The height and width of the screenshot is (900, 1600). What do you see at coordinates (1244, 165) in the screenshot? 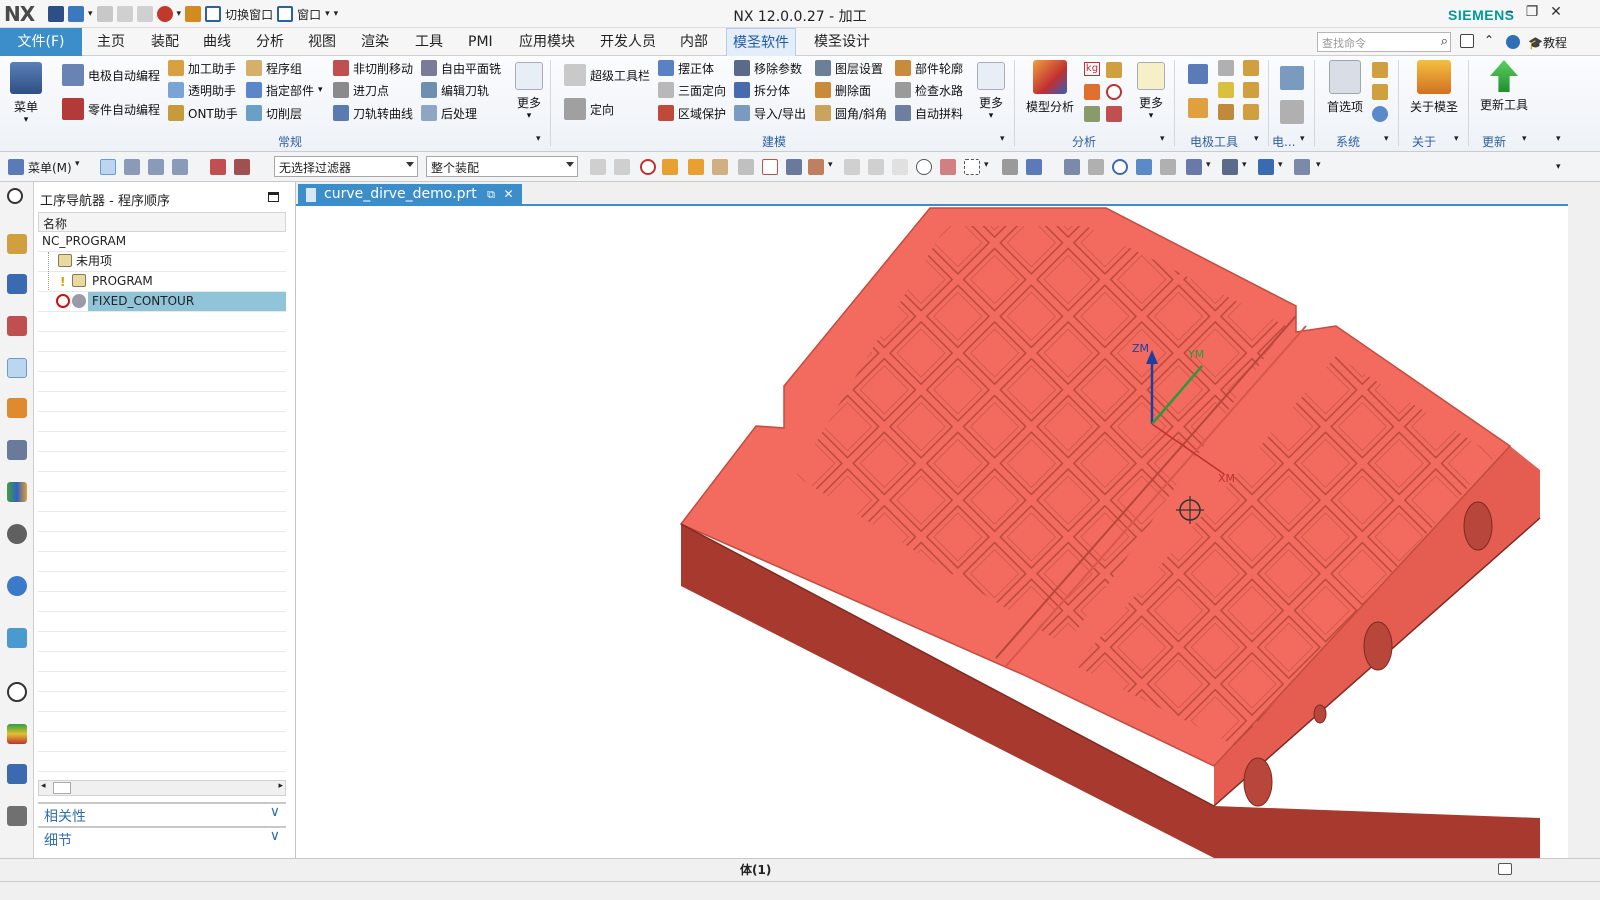
I see `display-mode-dropdown-icon: ▾` at bounding box center [1244, 165].